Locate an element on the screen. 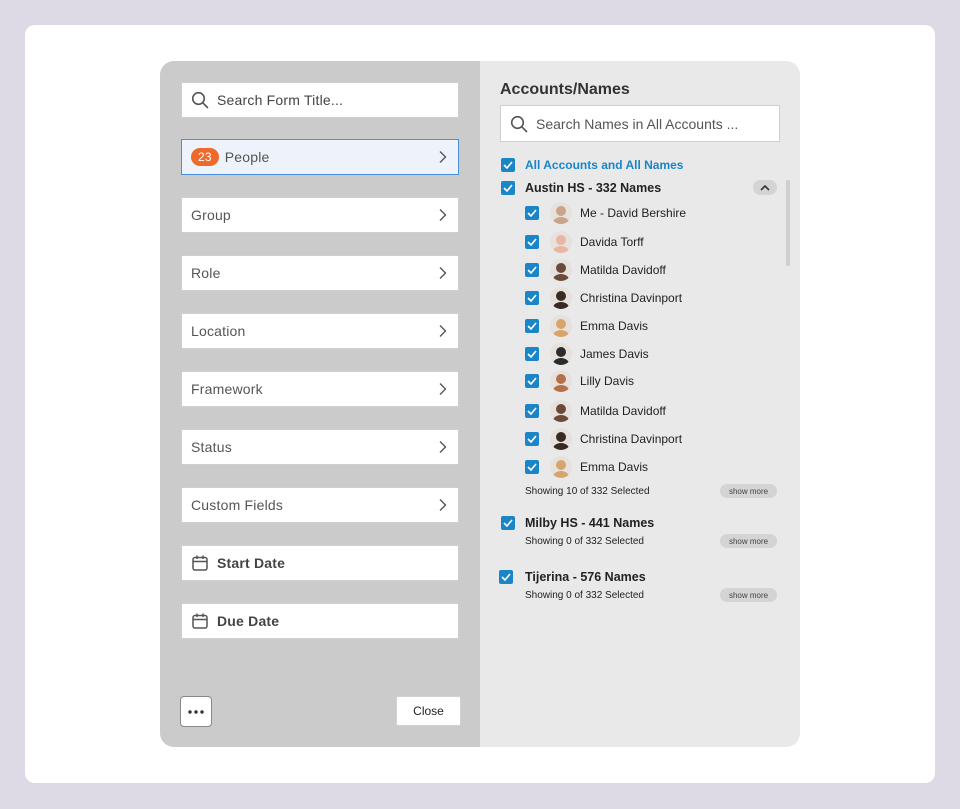 The height and width of the screenshot is (809, 960). due-date-label: Due Date is located at coordinates (248, 621).